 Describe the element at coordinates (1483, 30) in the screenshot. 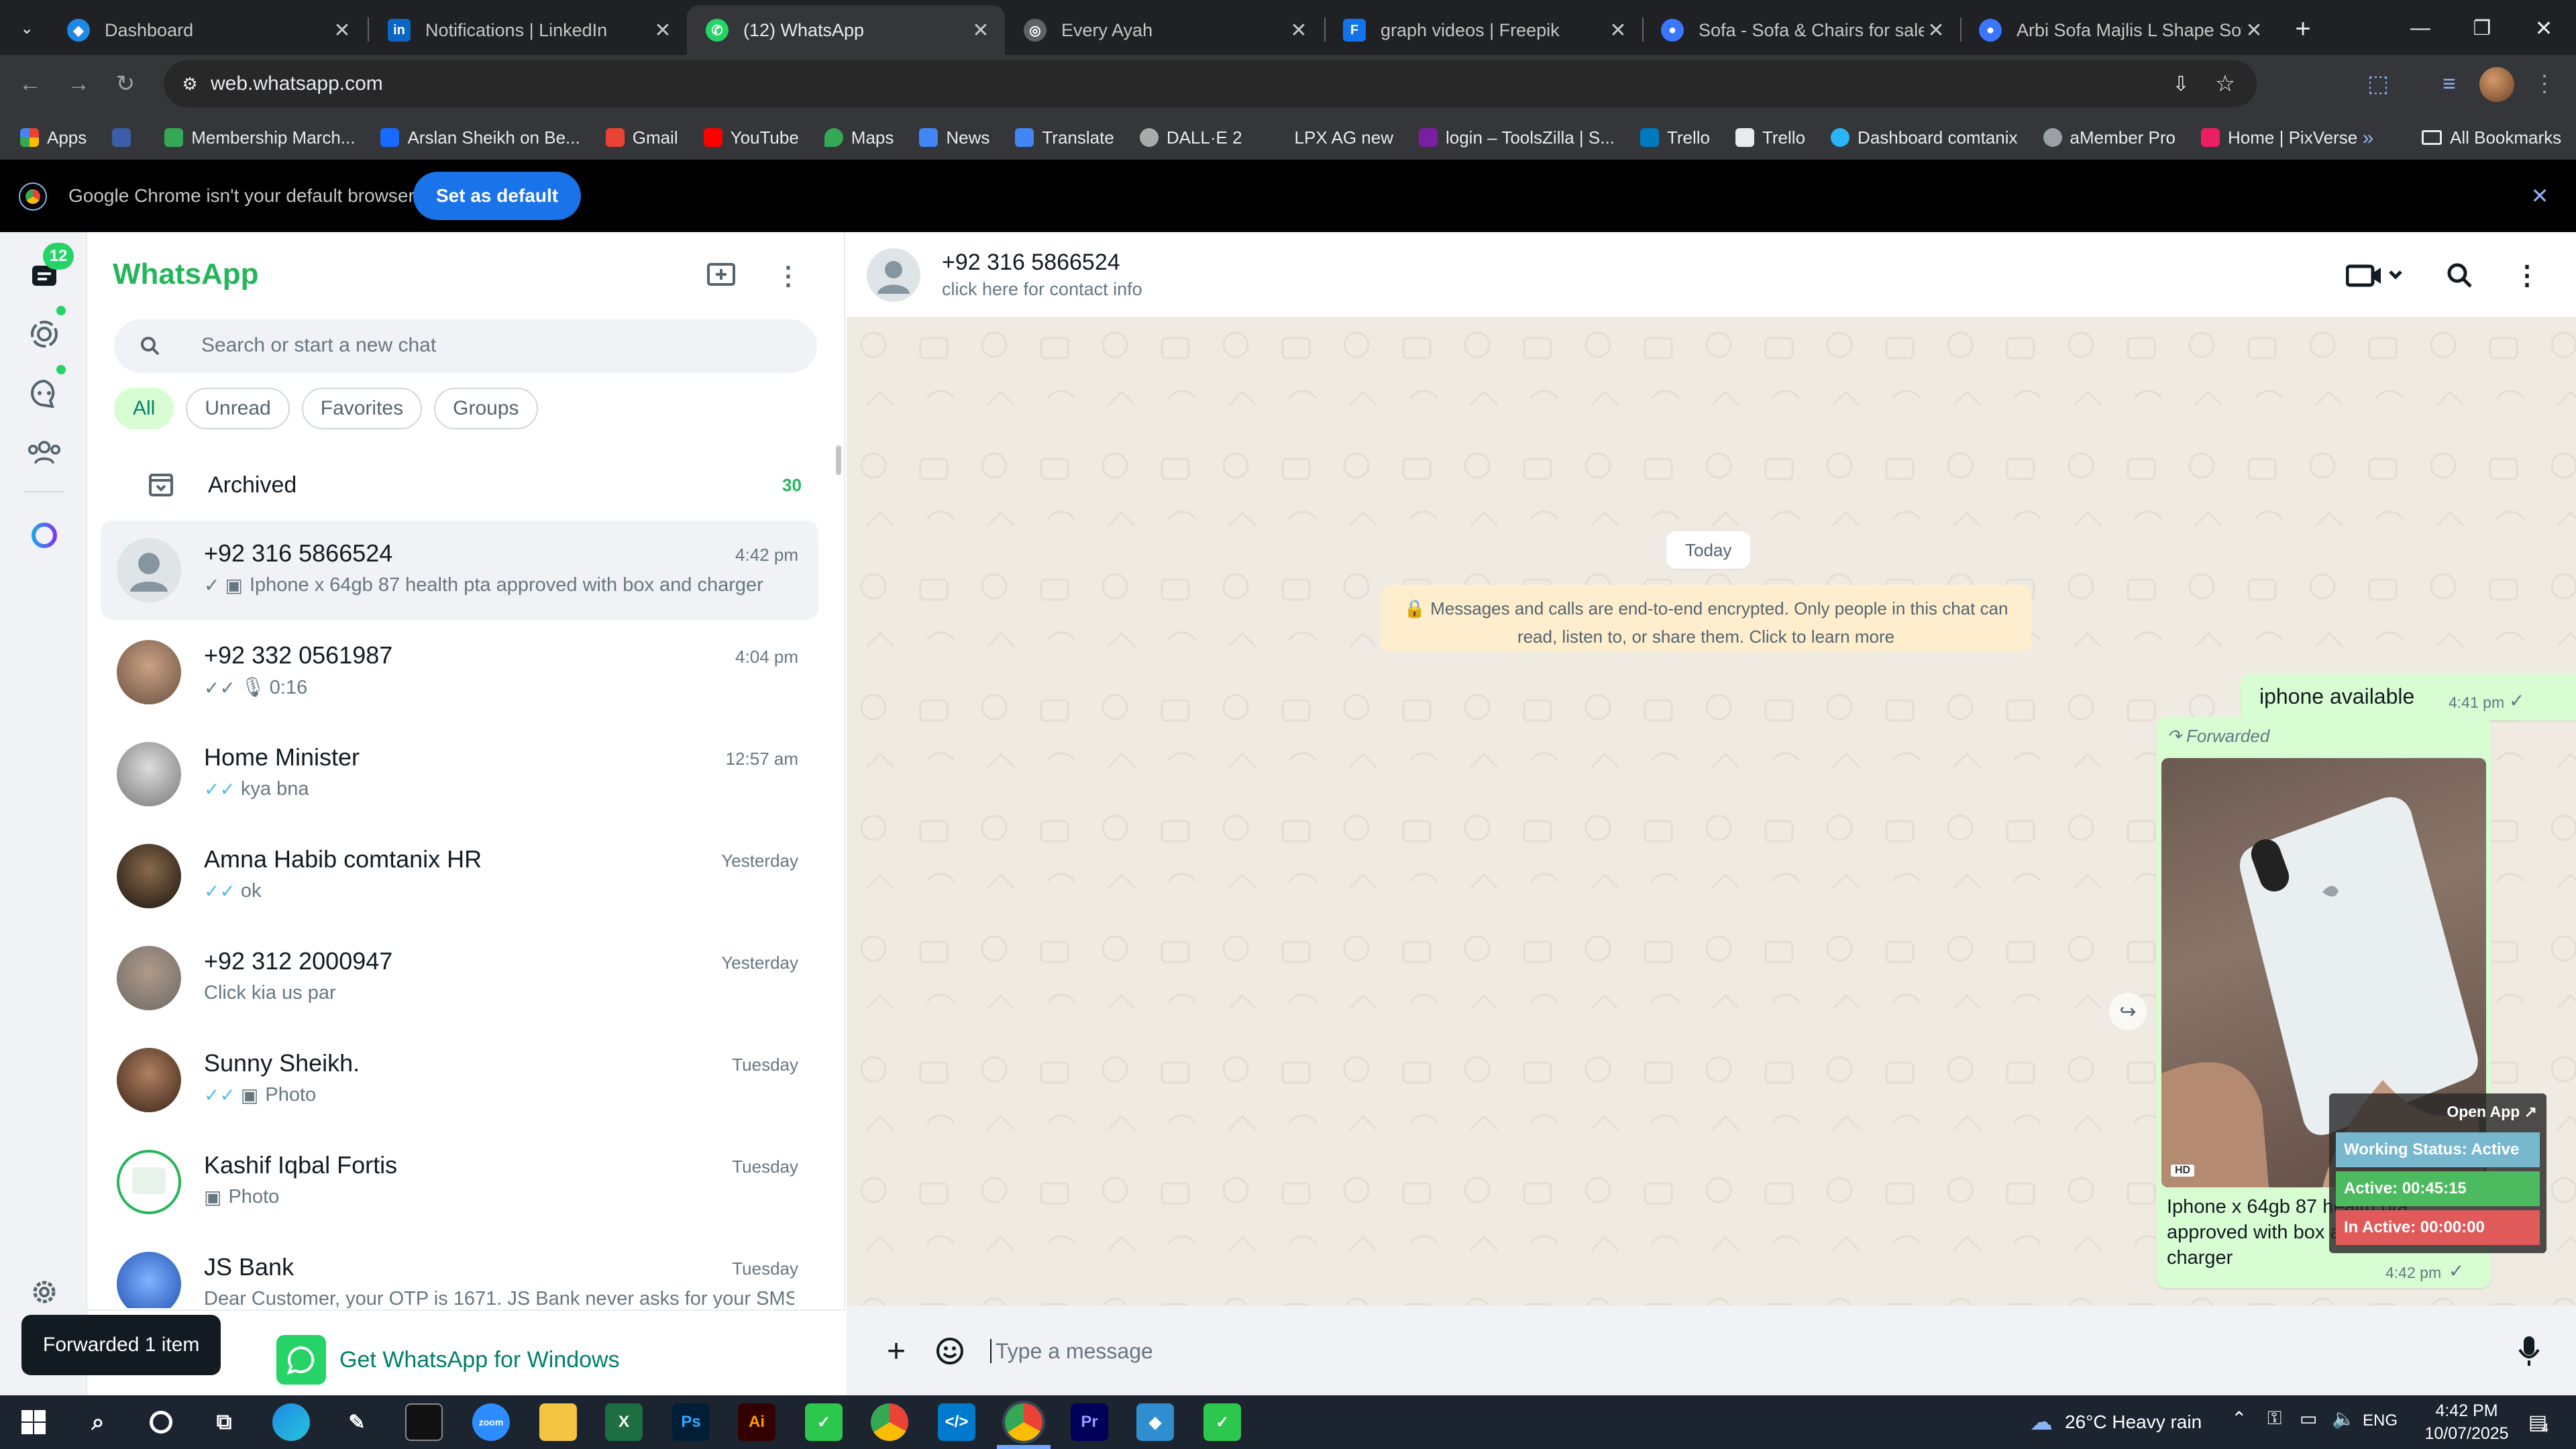

I see `browser-tab: F graph videos | Freepik ✕` at that location.